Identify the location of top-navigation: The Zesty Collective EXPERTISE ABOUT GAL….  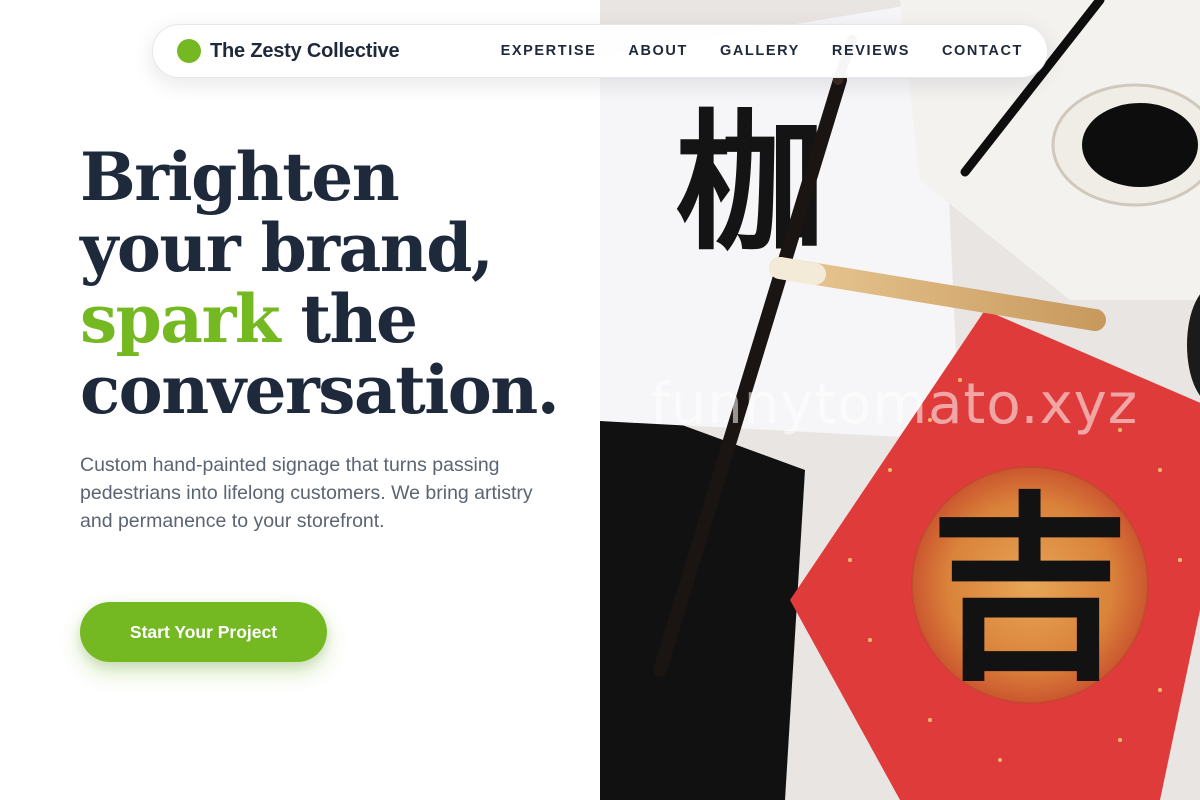
(600, 51).